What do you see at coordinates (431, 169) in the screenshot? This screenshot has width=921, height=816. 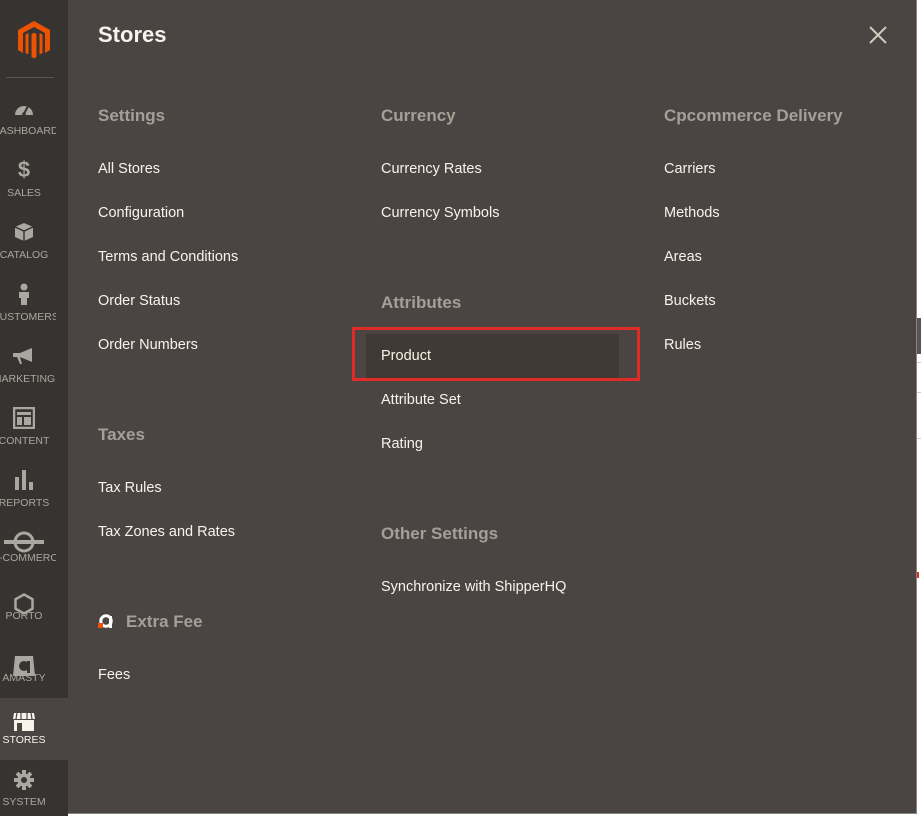 I see `menu-link-currency-rates: Currency Rates` at bounding box center [431, 169].